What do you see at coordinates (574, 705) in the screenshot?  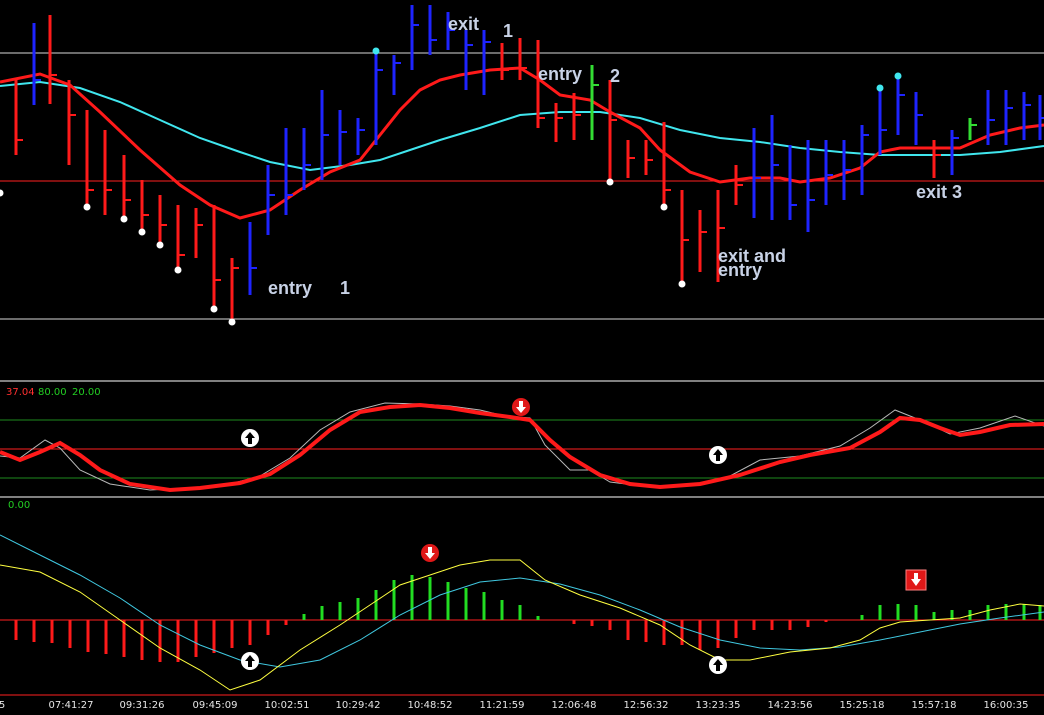 I see `x-tick-label: 12:06:48` at bounding box center [574, 705].